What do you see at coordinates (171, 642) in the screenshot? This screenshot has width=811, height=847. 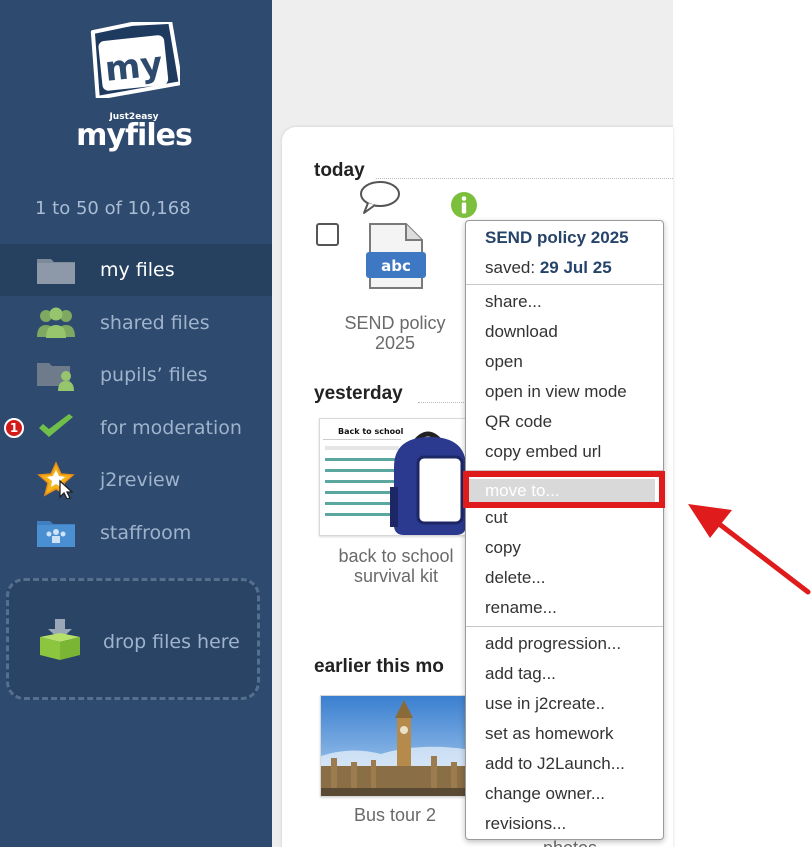 I see `dropzone-label: drop files here` at bounding box center [171, 642].